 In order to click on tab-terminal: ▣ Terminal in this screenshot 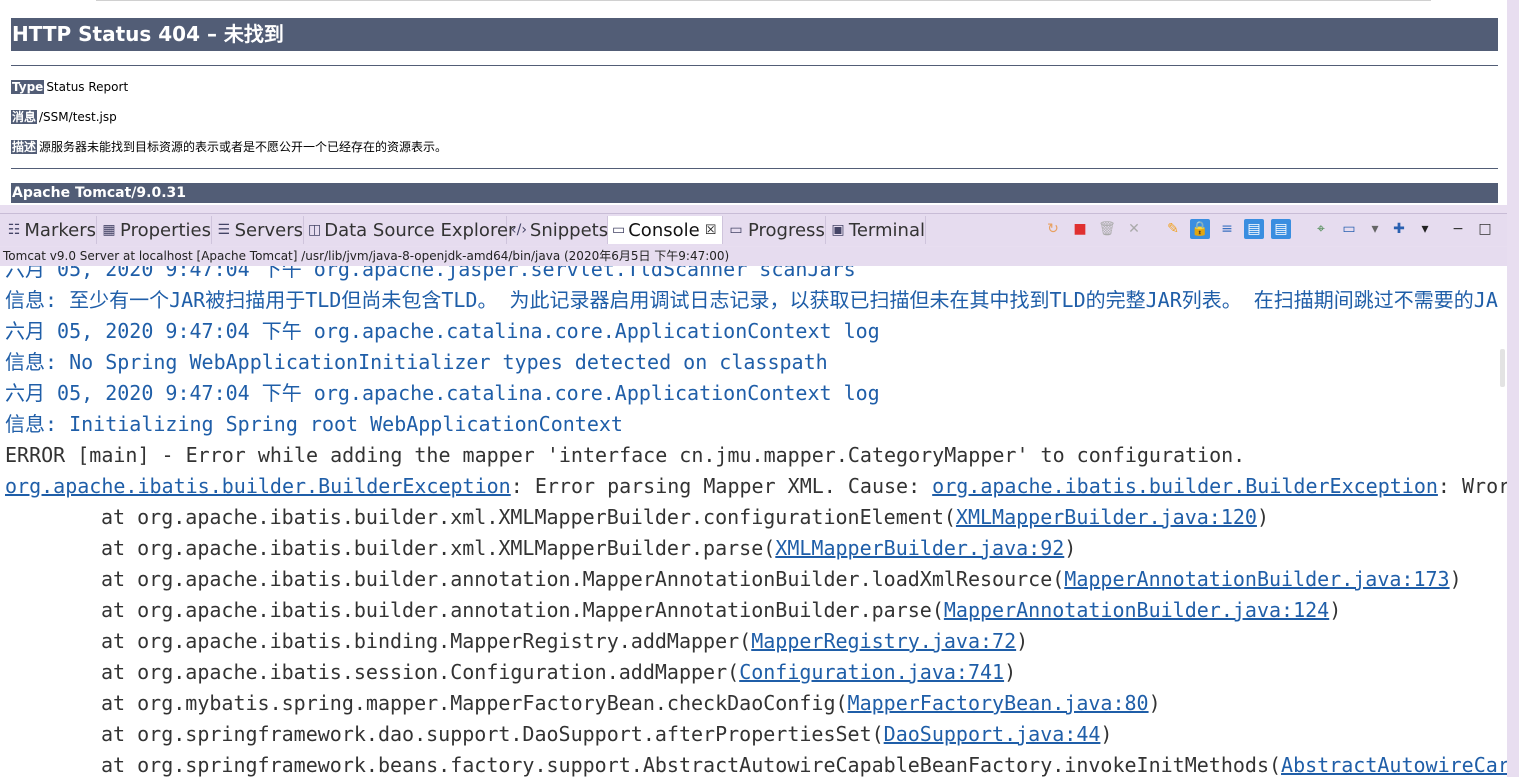, I will do `click(876, 230)`.